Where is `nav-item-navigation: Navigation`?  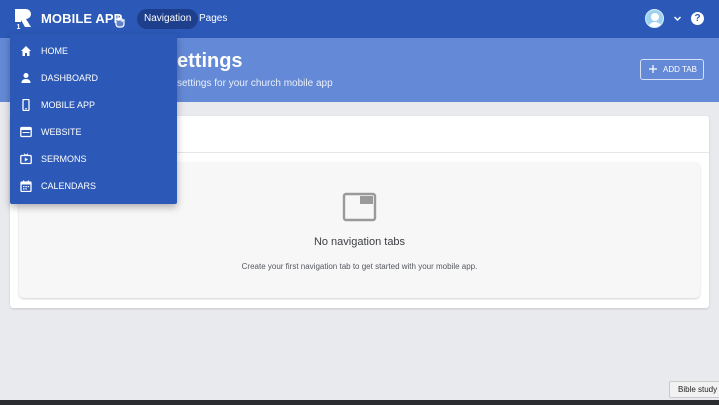 nav-item-navigation: Navigation is located at coordinates (168, 19).